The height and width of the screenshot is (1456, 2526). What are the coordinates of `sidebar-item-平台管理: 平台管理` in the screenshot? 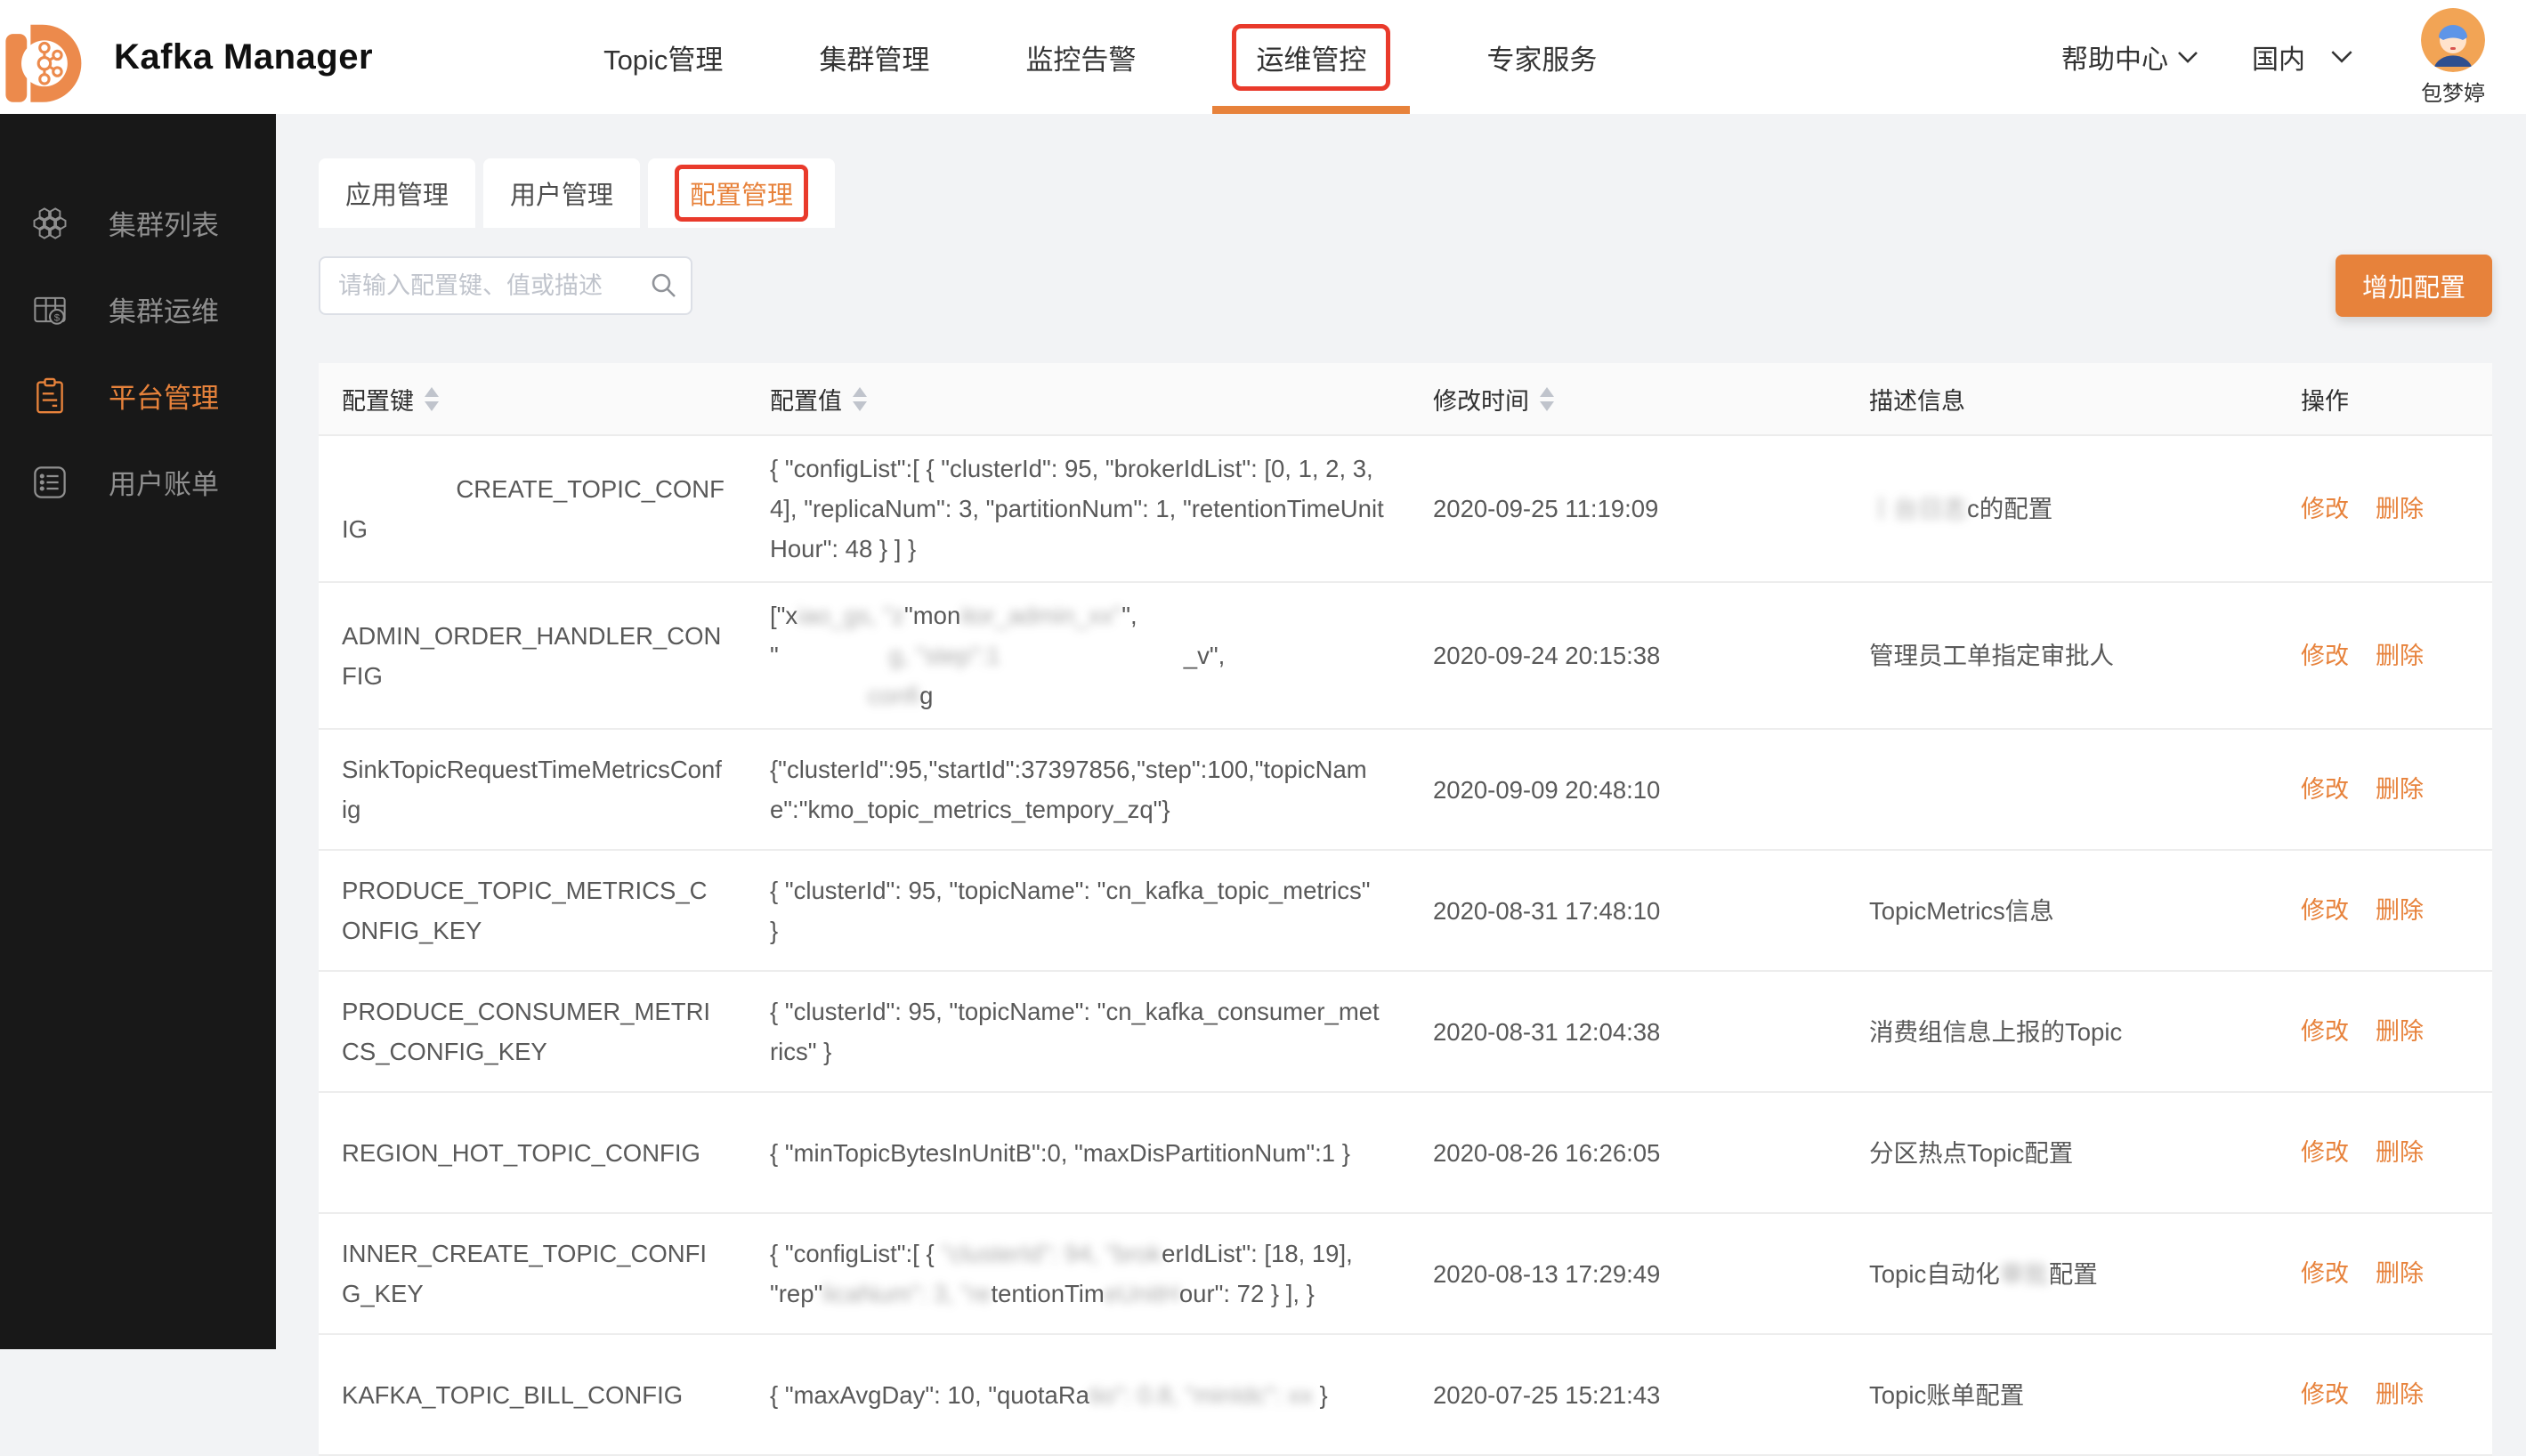 It's located at (138, 395).